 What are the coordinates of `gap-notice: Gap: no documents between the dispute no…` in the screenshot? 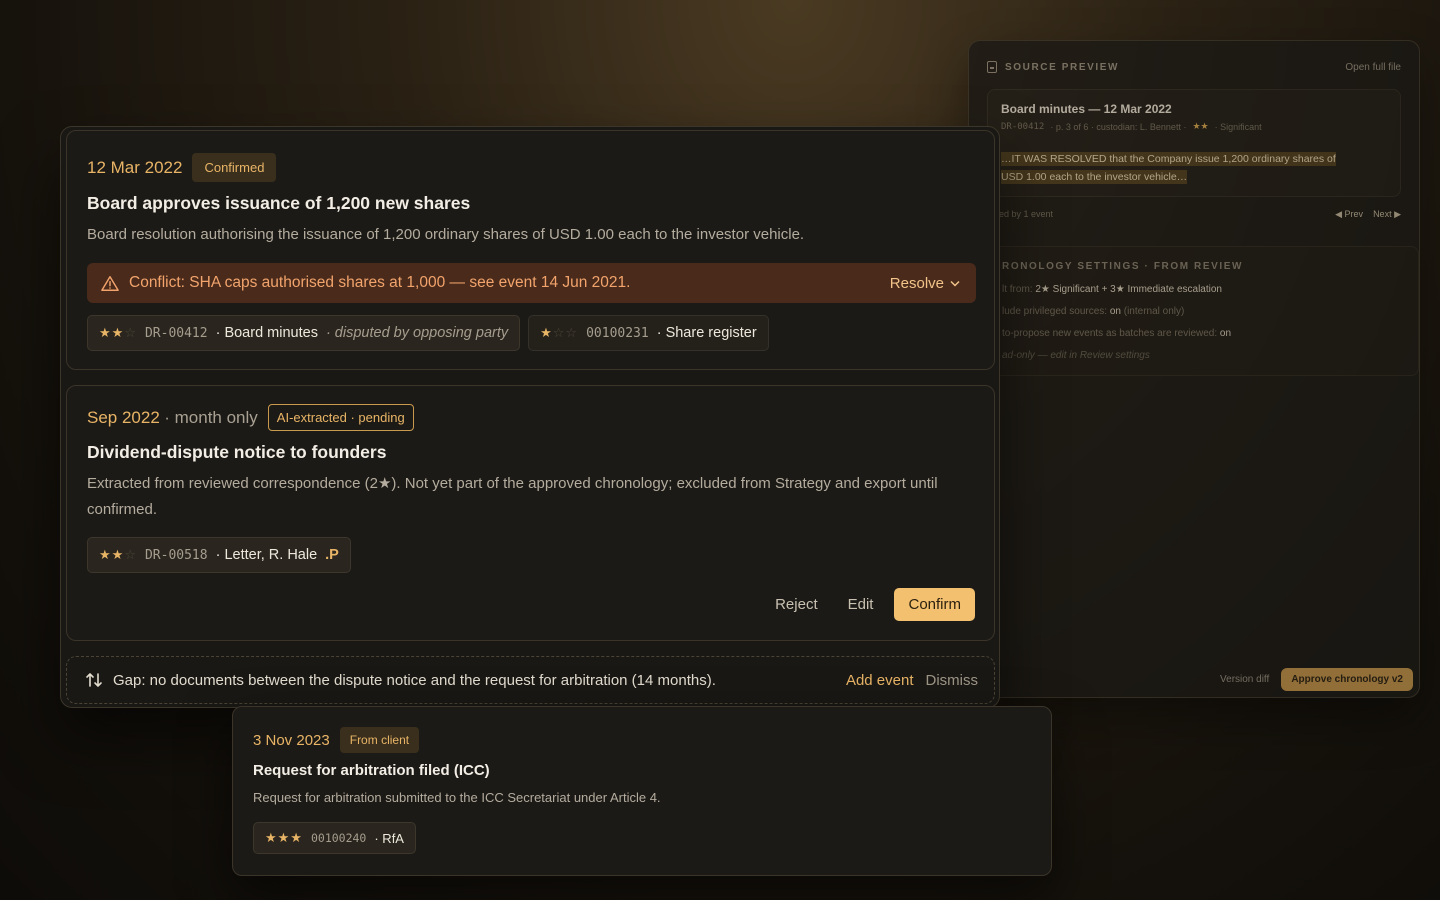 It's located at (530, 680).